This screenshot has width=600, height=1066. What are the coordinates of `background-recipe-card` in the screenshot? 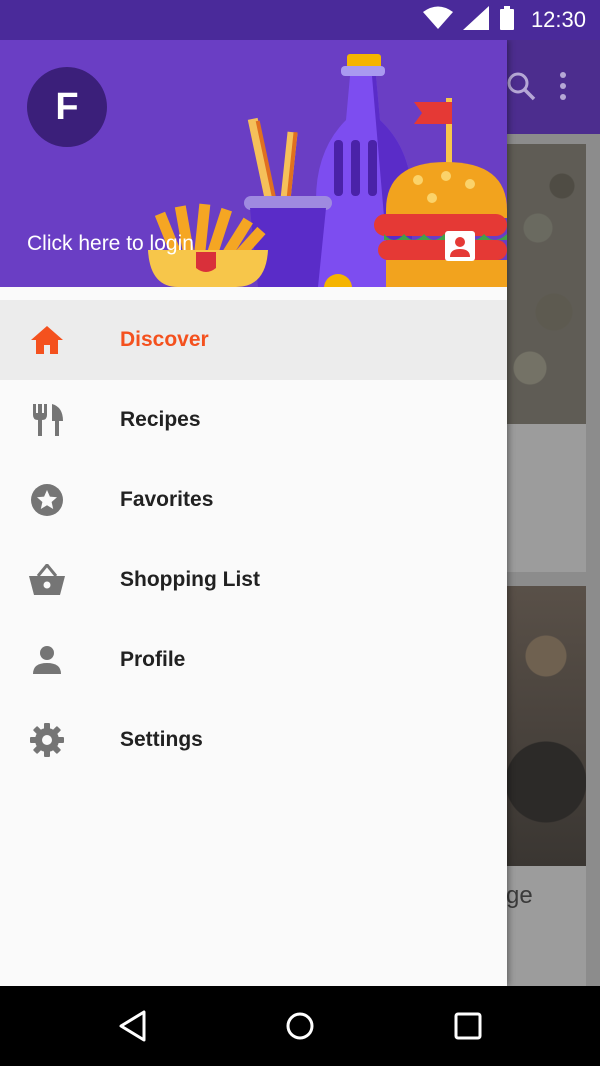 It's located at (546, 358).